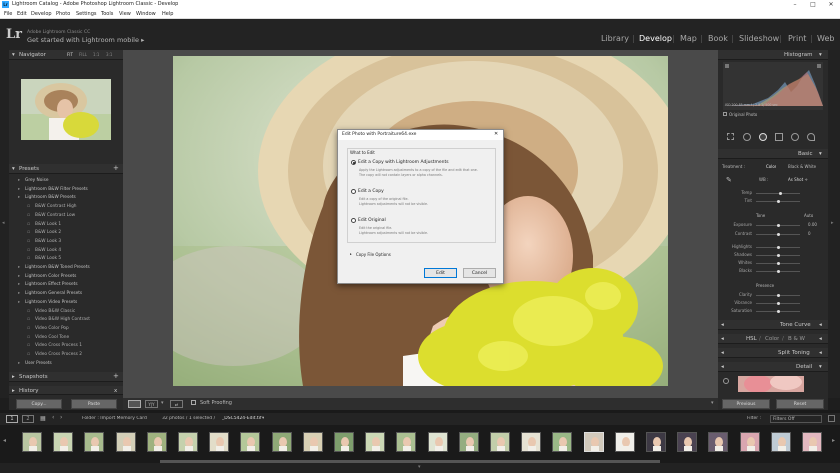 This screenshot has height=473, width=840. I want to click on module-slideshow: Slideshow, so click(759, 38).